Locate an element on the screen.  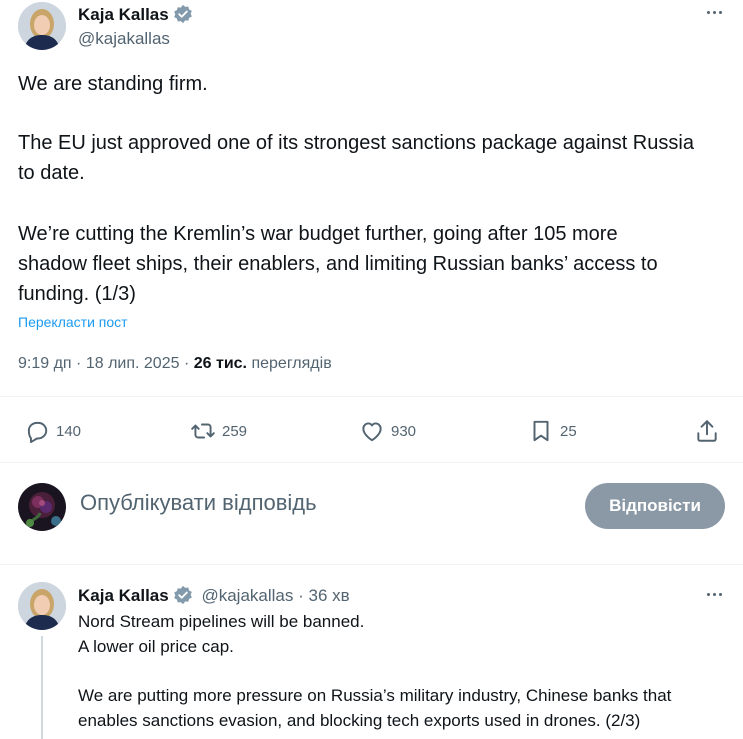
reply-time-ago: 36 хв is located at coordinates (329, 595).